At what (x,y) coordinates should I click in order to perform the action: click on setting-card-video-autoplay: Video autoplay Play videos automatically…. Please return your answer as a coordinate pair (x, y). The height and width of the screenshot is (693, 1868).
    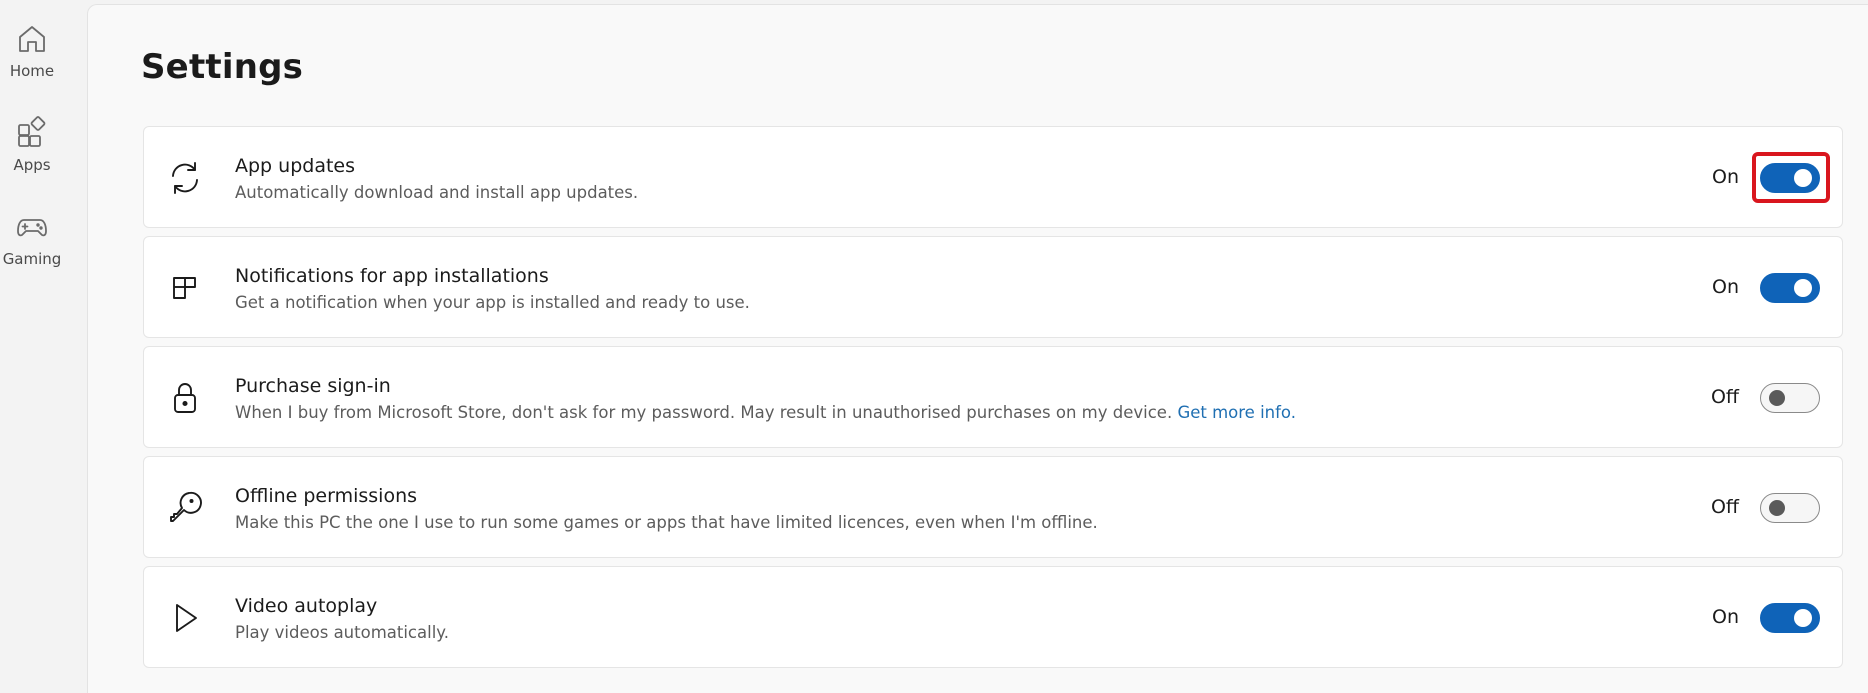
    Looking at the image, I should click on (993, 617).